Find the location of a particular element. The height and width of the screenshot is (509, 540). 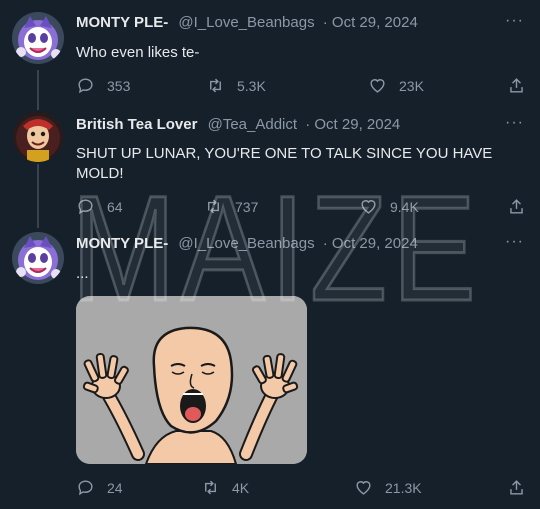

retweet-count: 4K is located at coordinates (241, 487).